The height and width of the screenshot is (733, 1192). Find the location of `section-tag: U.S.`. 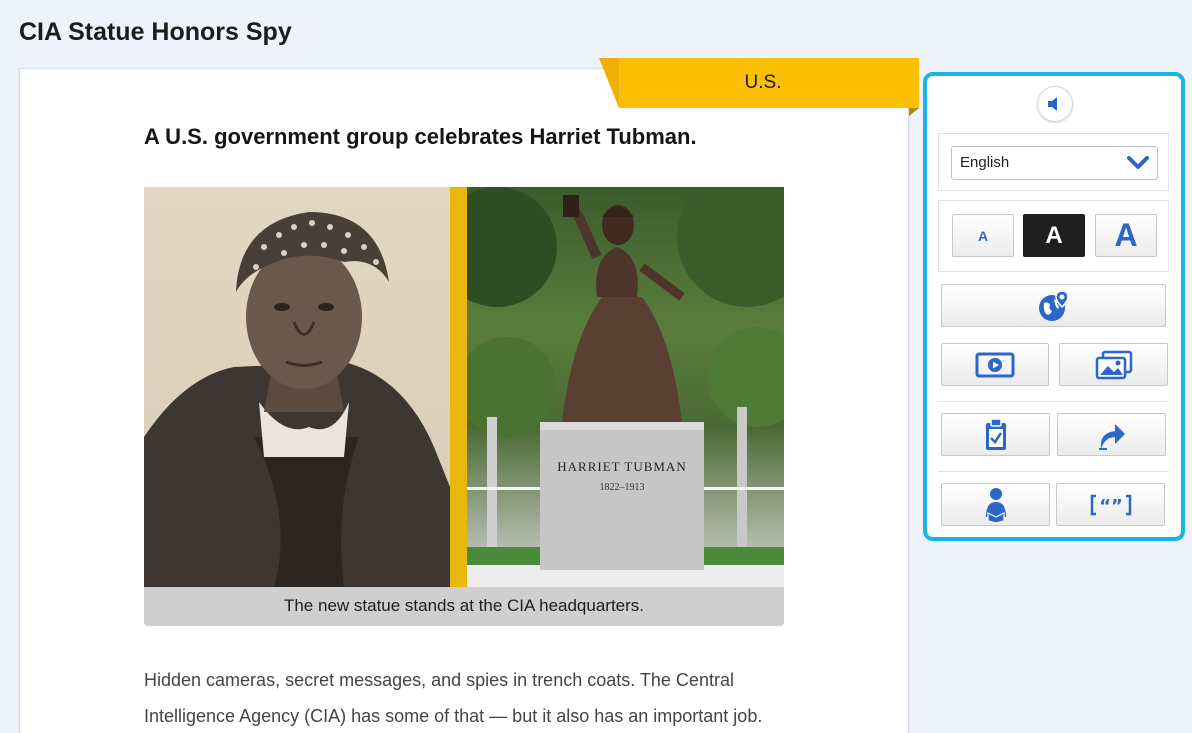

section-tag: U.S. is located at coordinates (759, 87).